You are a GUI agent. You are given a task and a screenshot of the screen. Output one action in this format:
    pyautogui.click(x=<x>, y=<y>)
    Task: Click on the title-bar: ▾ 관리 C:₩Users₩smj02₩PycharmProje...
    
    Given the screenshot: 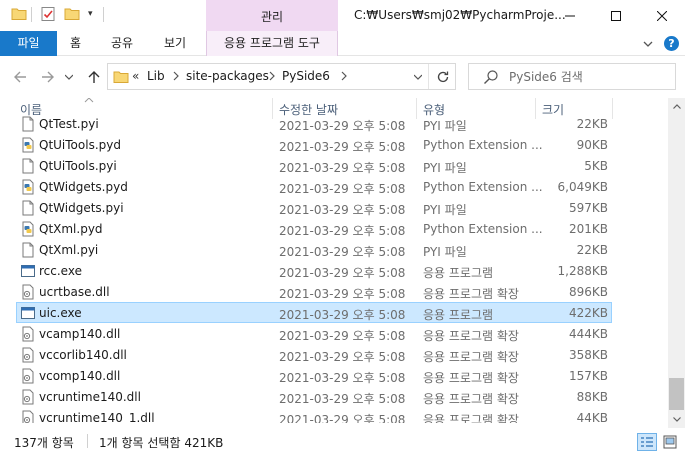 What is the action you would take?
    pyautogui.click(x=342, y=15)
    